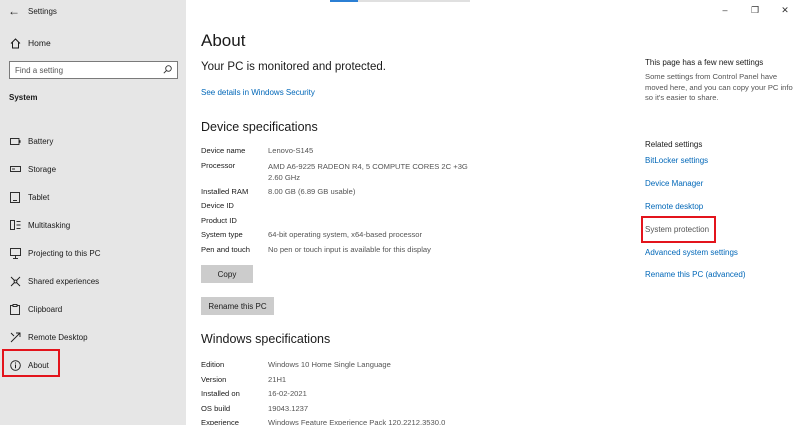 The image size is (800, 425). What do you see at coordinates (678, 229) in the screenshot?
I see `highlight-box-system-protection` at bounding box center [678, 229].